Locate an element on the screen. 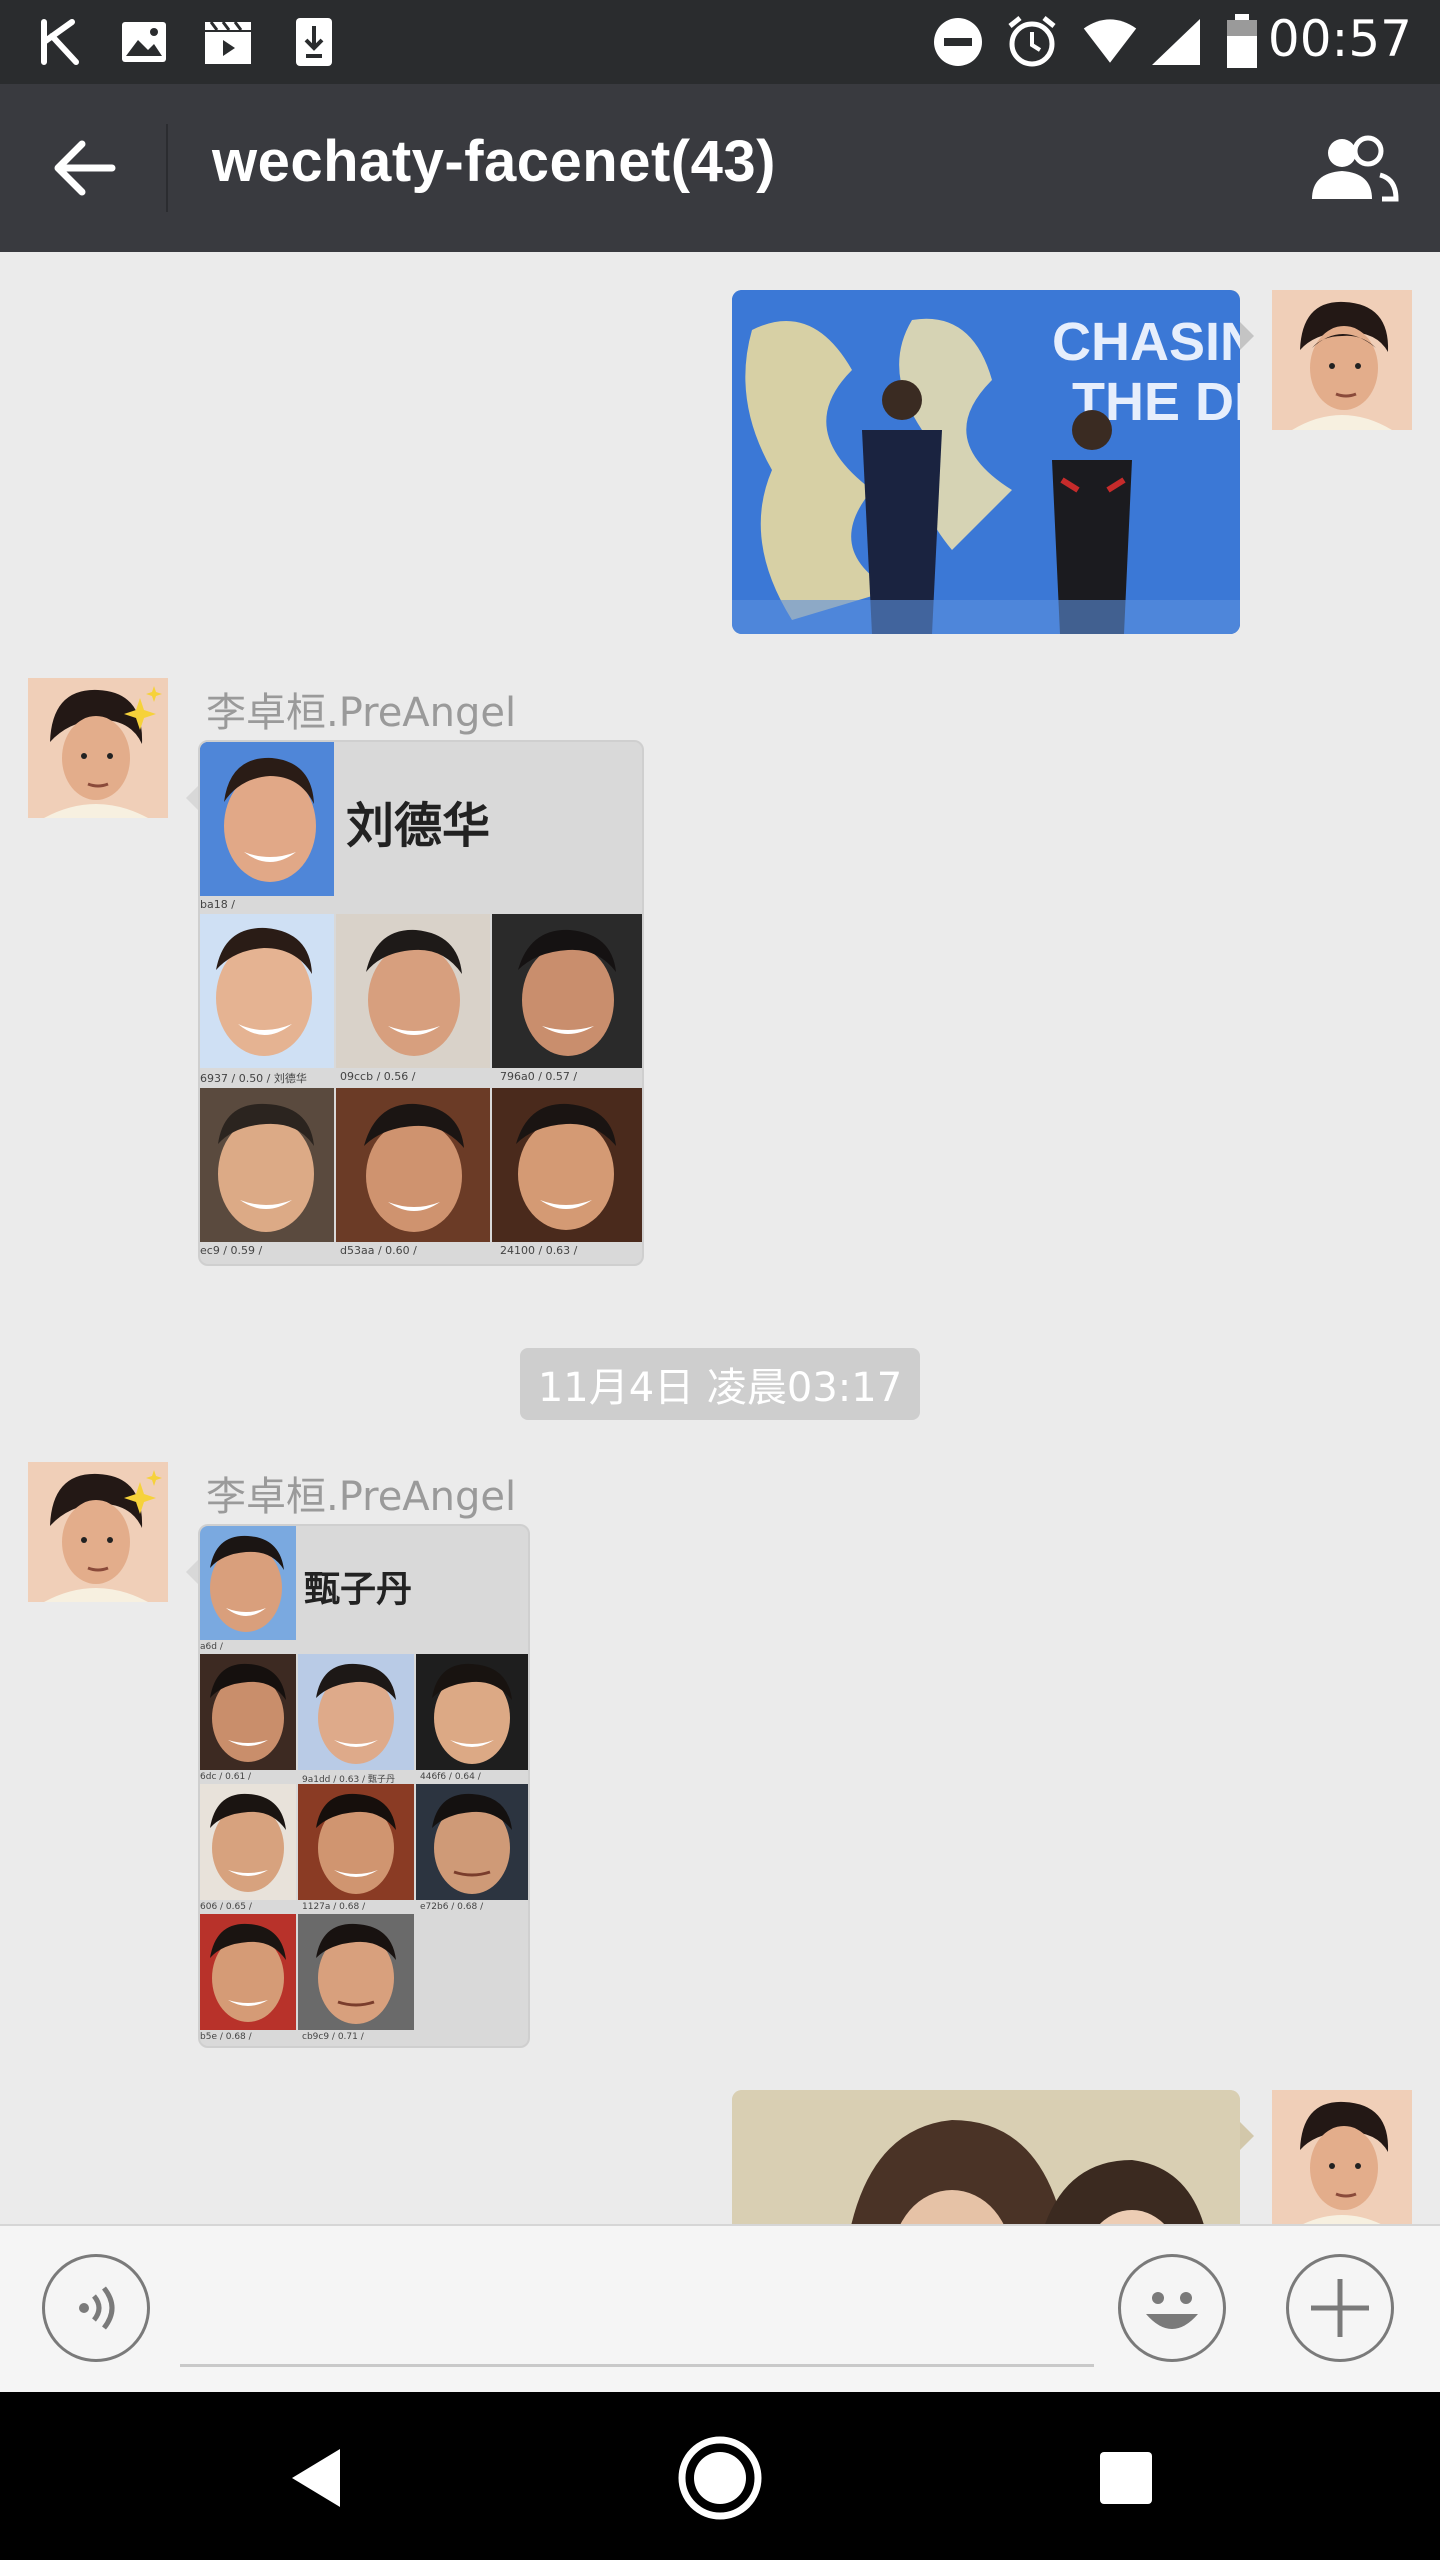 This screenshot has height=2560, width=1440. k-app-icon is located at coordinates (60, 42).